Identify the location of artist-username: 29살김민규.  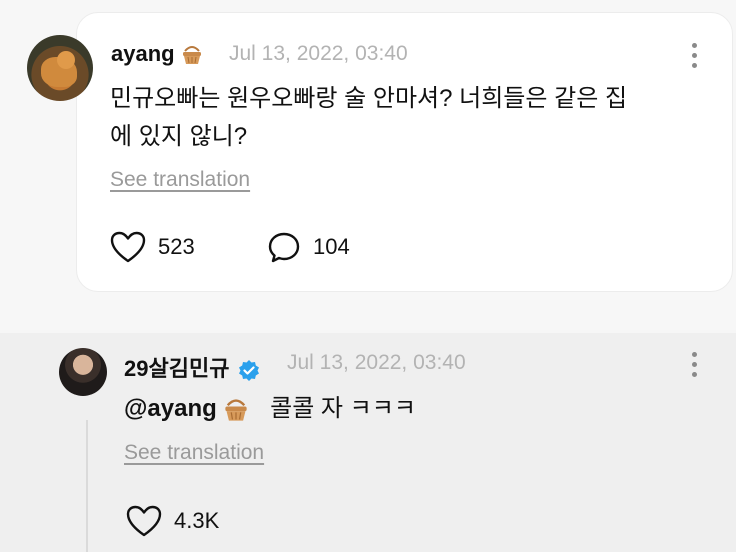
(192, 367).